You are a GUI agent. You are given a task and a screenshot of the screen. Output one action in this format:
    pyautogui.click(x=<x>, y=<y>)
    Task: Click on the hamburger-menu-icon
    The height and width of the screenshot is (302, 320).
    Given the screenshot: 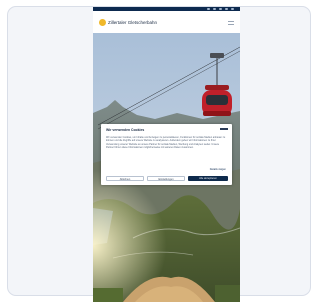 What is the action you would take?
    pyautogui.click(x=231, y=23)
    